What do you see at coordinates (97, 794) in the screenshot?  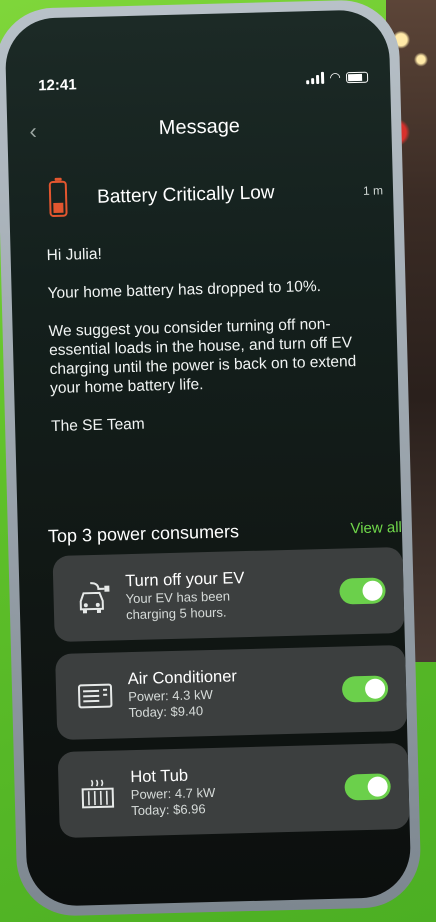 I see `hot-tub-icon` at bounding box center [97, 794].